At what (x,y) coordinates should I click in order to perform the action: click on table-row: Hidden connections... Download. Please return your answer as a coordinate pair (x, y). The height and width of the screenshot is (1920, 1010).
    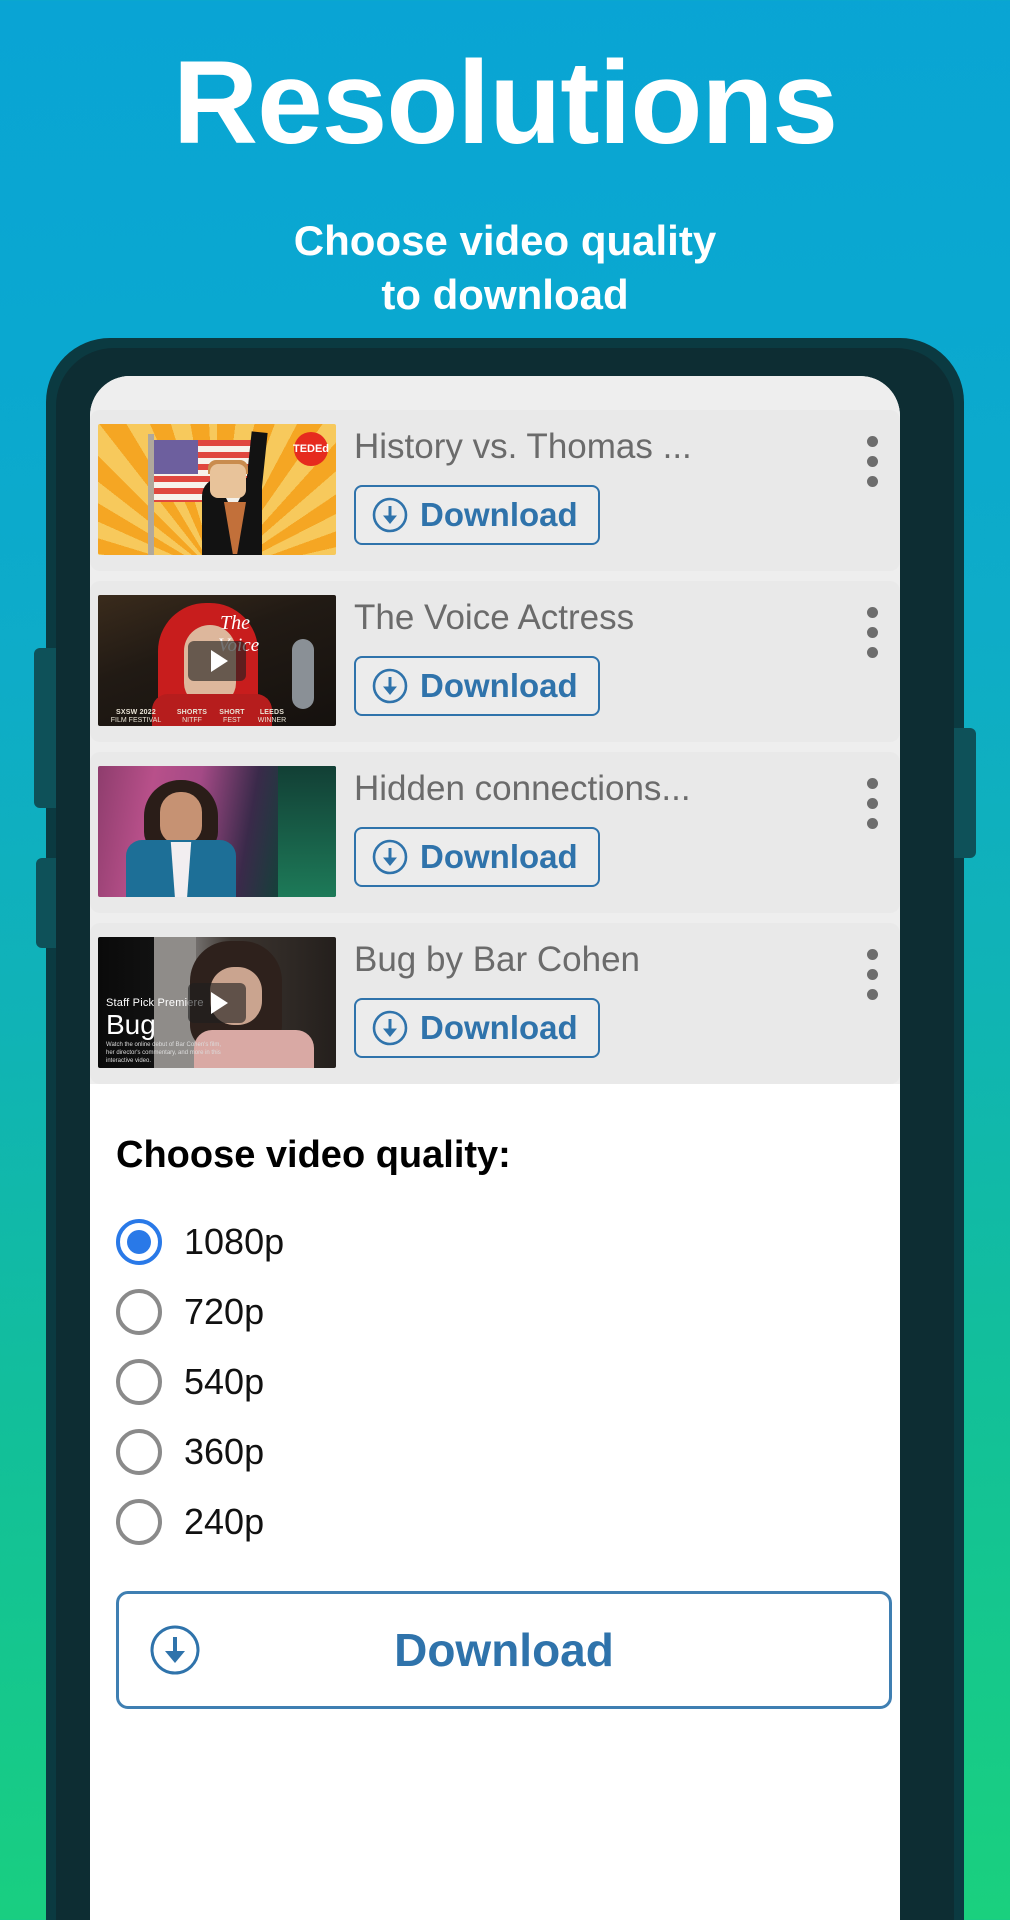
    Looking at the image, I should click on (495, 832).